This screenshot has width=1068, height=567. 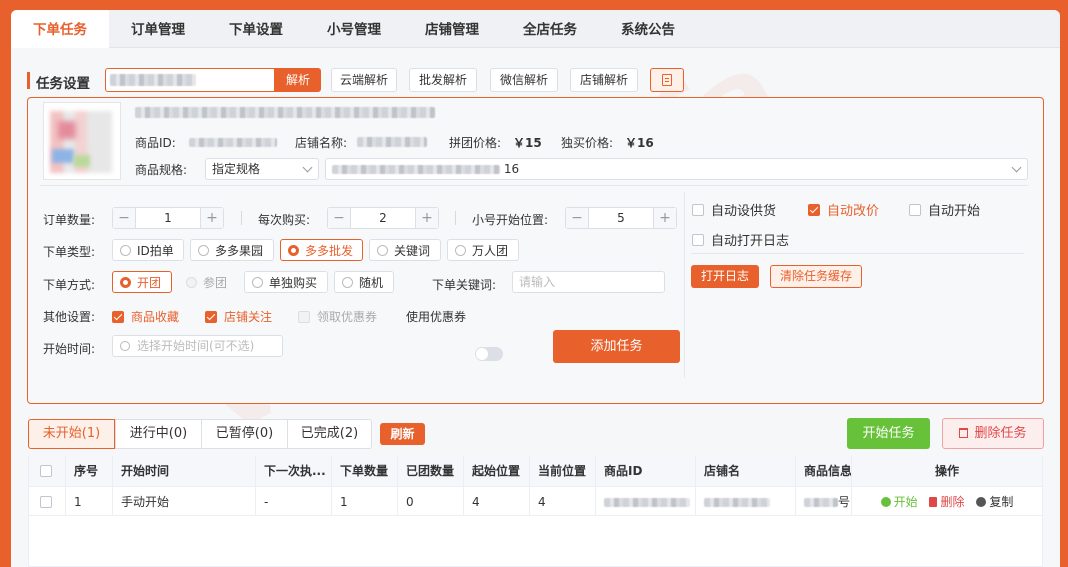 What do you see at coordinates (639, 143) in the screenshot?
I see `solo-price-value: ￥16` at bounding box center [639, 143].